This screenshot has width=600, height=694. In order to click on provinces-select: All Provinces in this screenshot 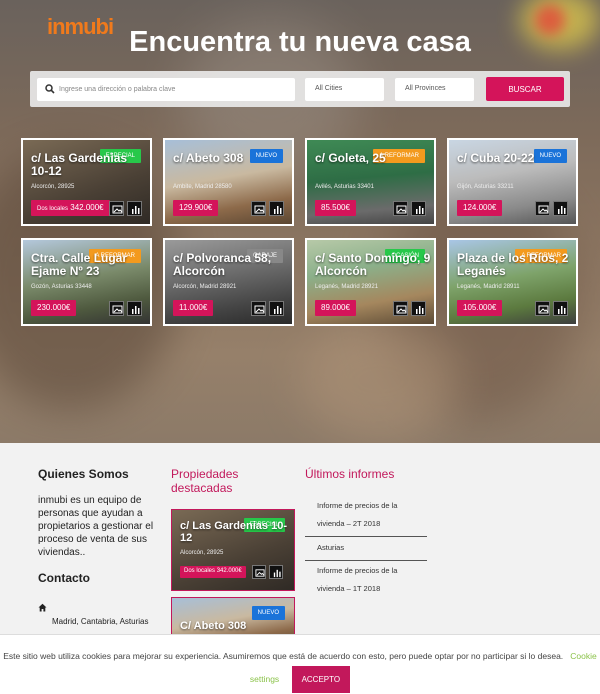, I will do `click(434, 89)`.